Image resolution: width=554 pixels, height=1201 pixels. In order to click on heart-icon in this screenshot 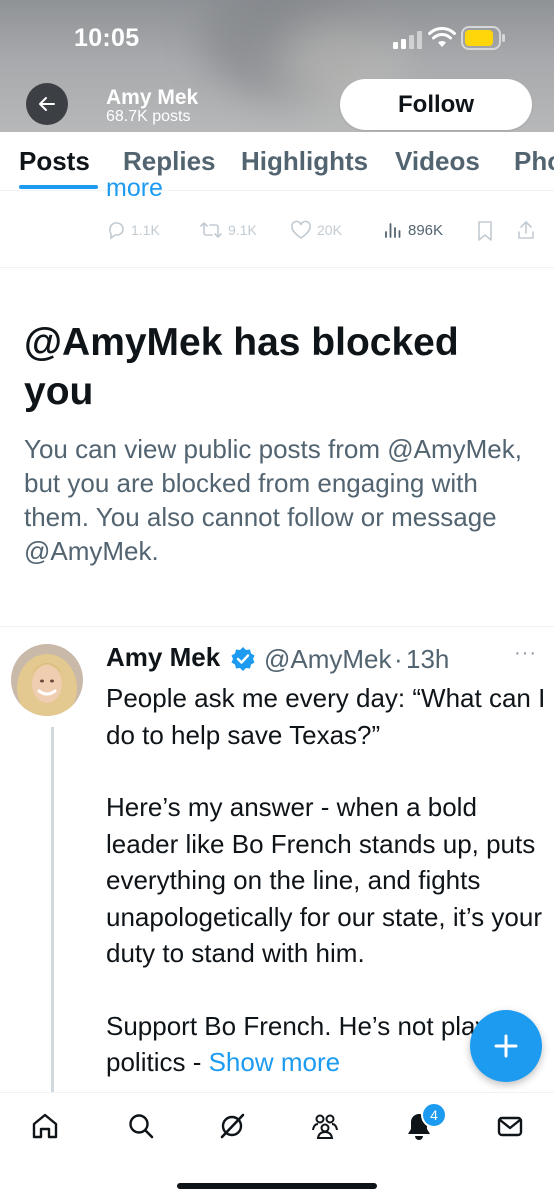, I will do `click(301, 229)`.